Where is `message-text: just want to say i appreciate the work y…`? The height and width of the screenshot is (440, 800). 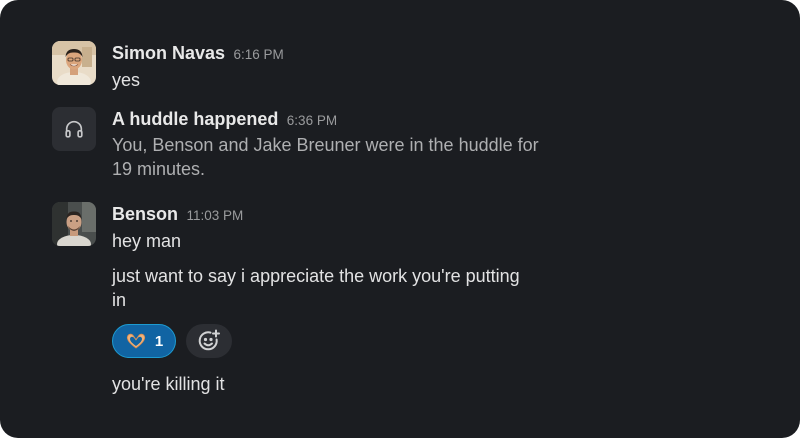 message-text: just want to say i appreciate the work y… is located at coordinates (316, 288).